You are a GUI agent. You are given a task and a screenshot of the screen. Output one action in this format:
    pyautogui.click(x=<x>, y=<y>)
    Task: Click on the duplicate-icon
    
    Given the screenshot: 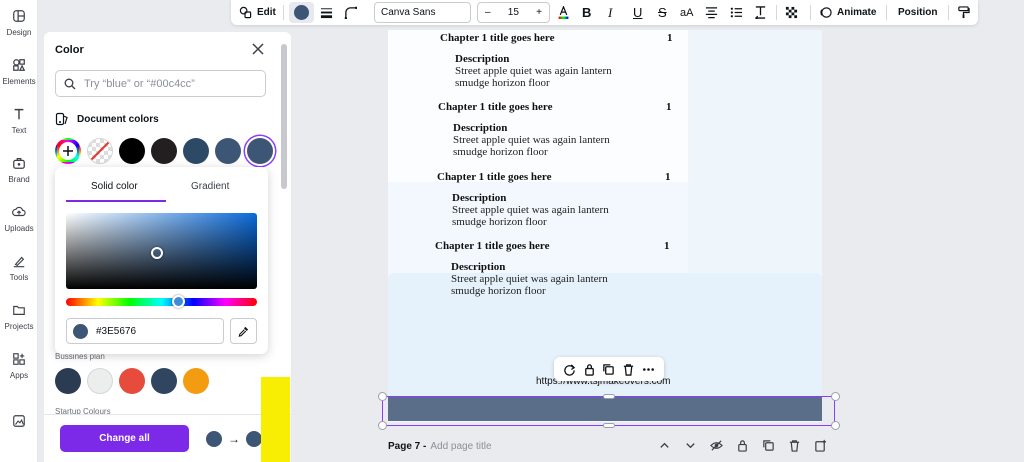 What is the action you would take?
    pyautogui.click(x=608, y=369)
    